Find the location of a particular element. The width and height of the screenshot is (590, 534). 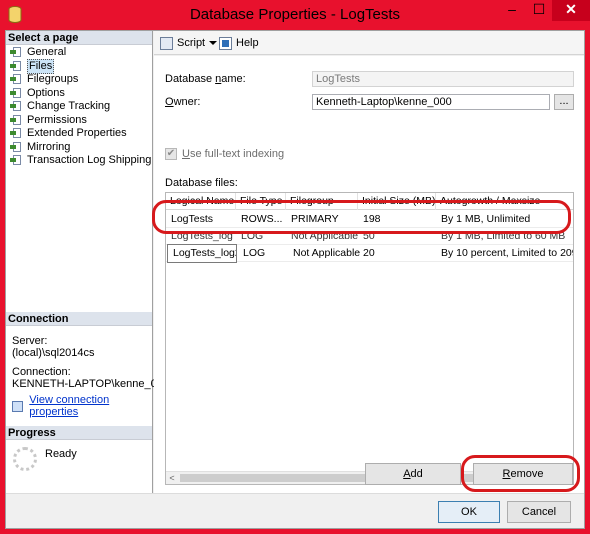

column-header-filegroup: Filegroup is located at coordinates (322, 201).